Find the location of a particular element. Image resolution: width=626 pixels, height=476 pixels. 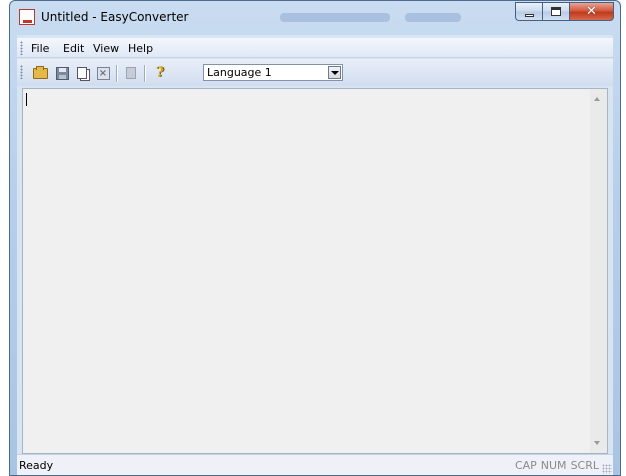

copy-icon is located at coordinates (82, 73).